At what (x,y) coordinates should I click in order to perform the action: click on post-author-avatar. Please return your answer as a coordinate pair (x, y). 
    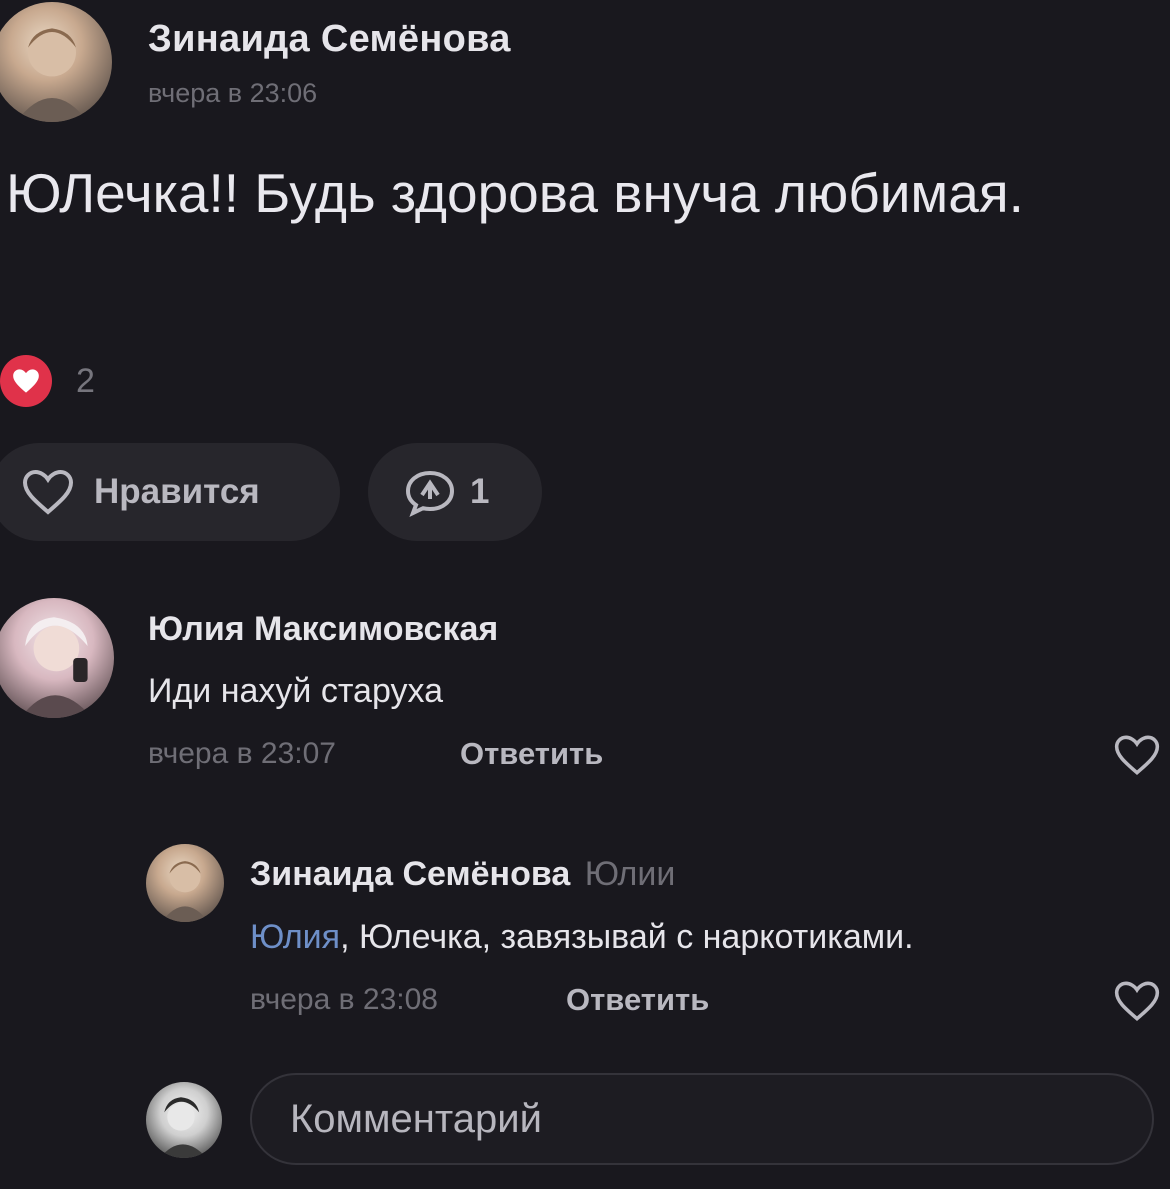
    Looking at the image, I should click on (56, 62).